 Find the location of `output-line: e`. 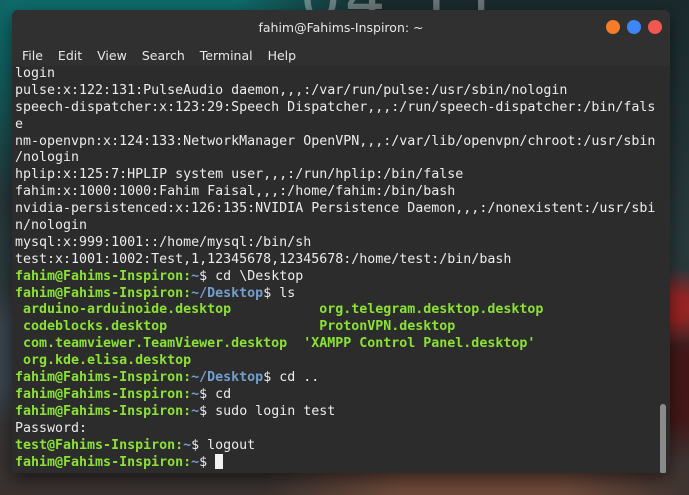

output-line: e is located at coordinates (19, 124).